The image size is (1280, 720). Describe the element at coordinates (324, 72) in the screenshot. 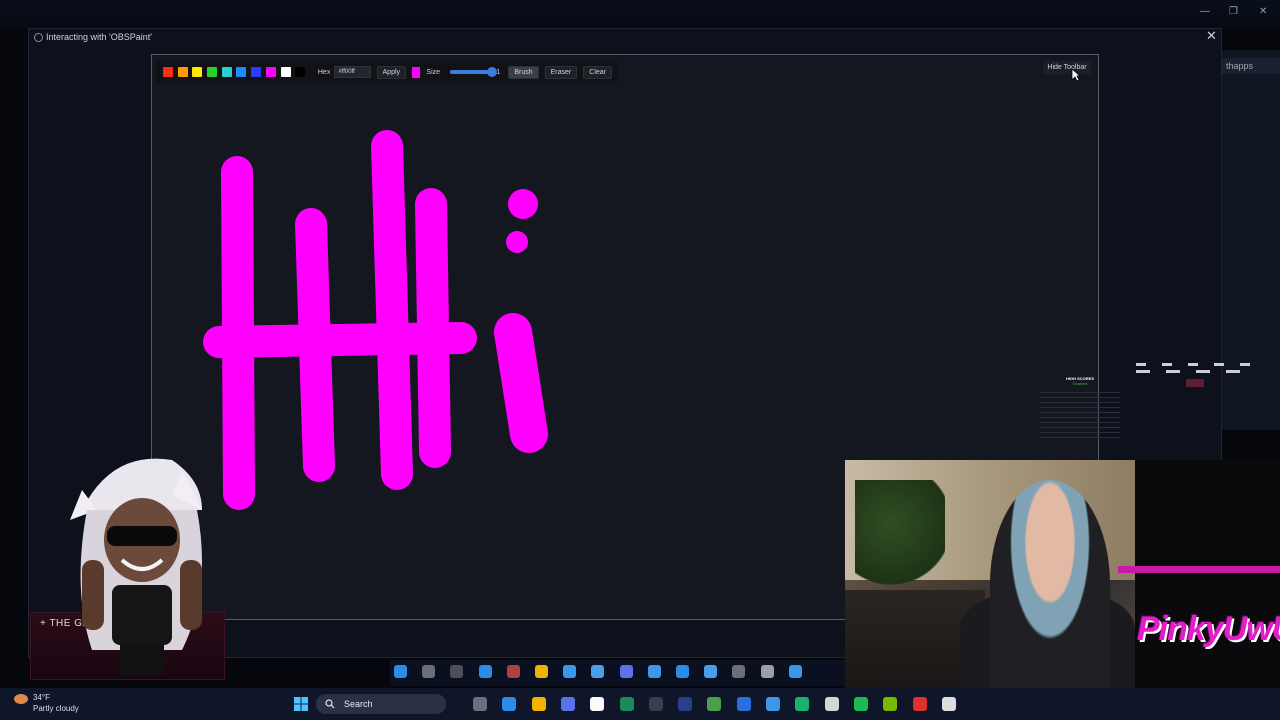

I see `hex-label: Hex` at that location.